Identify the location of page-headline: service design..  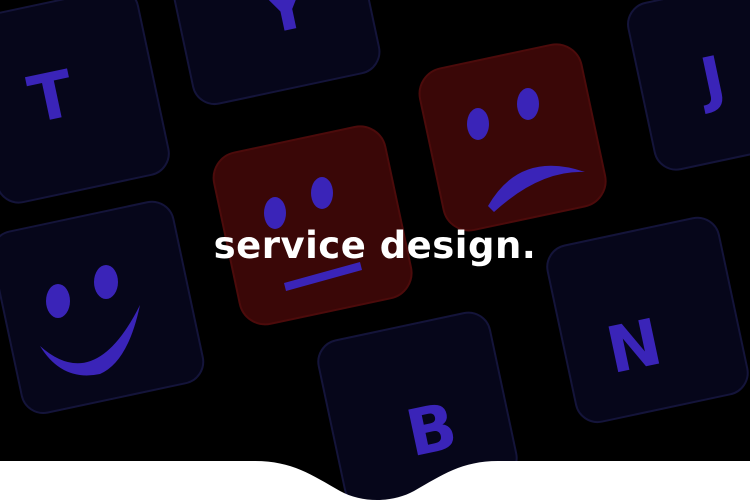
(375, 245).